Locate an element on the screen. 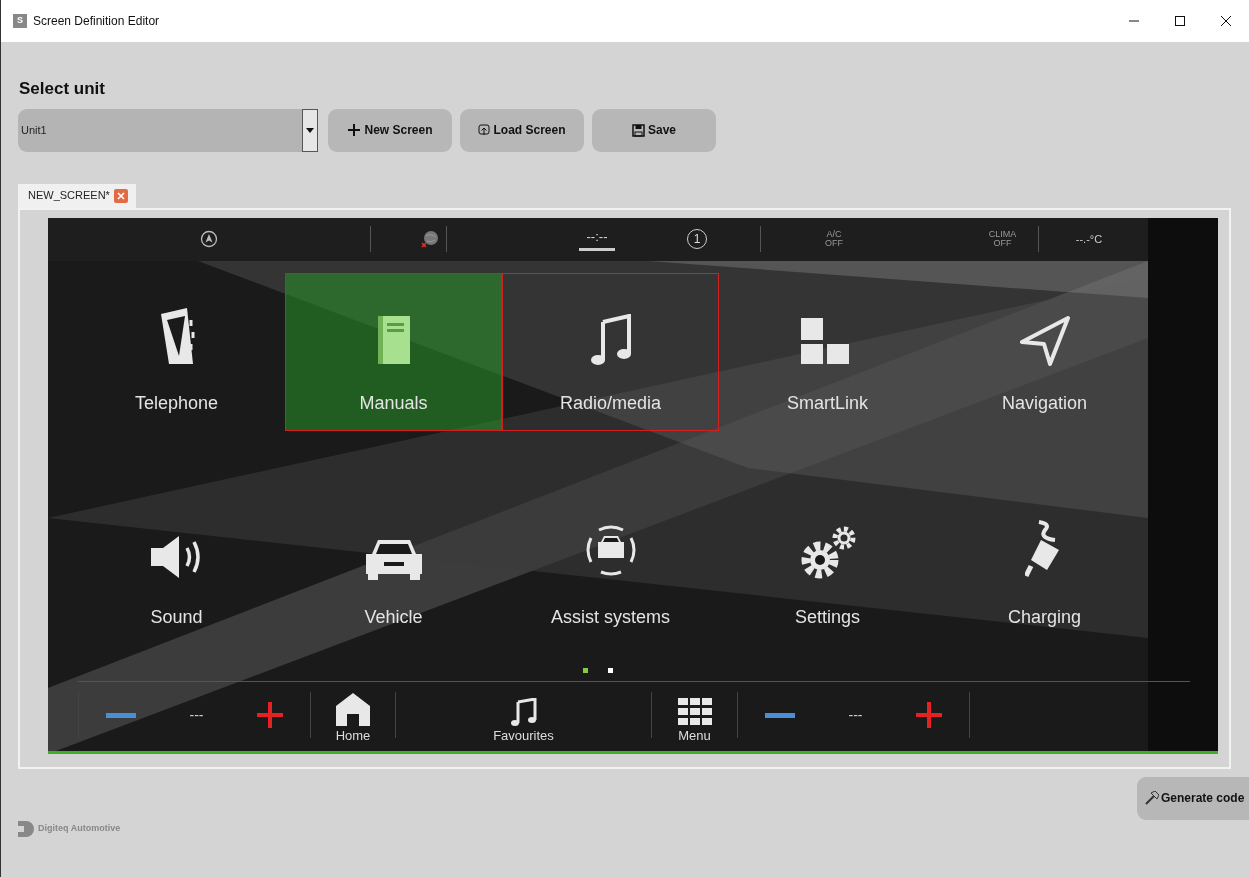  app-tile: Manuals is located at coordinates (393, 351).